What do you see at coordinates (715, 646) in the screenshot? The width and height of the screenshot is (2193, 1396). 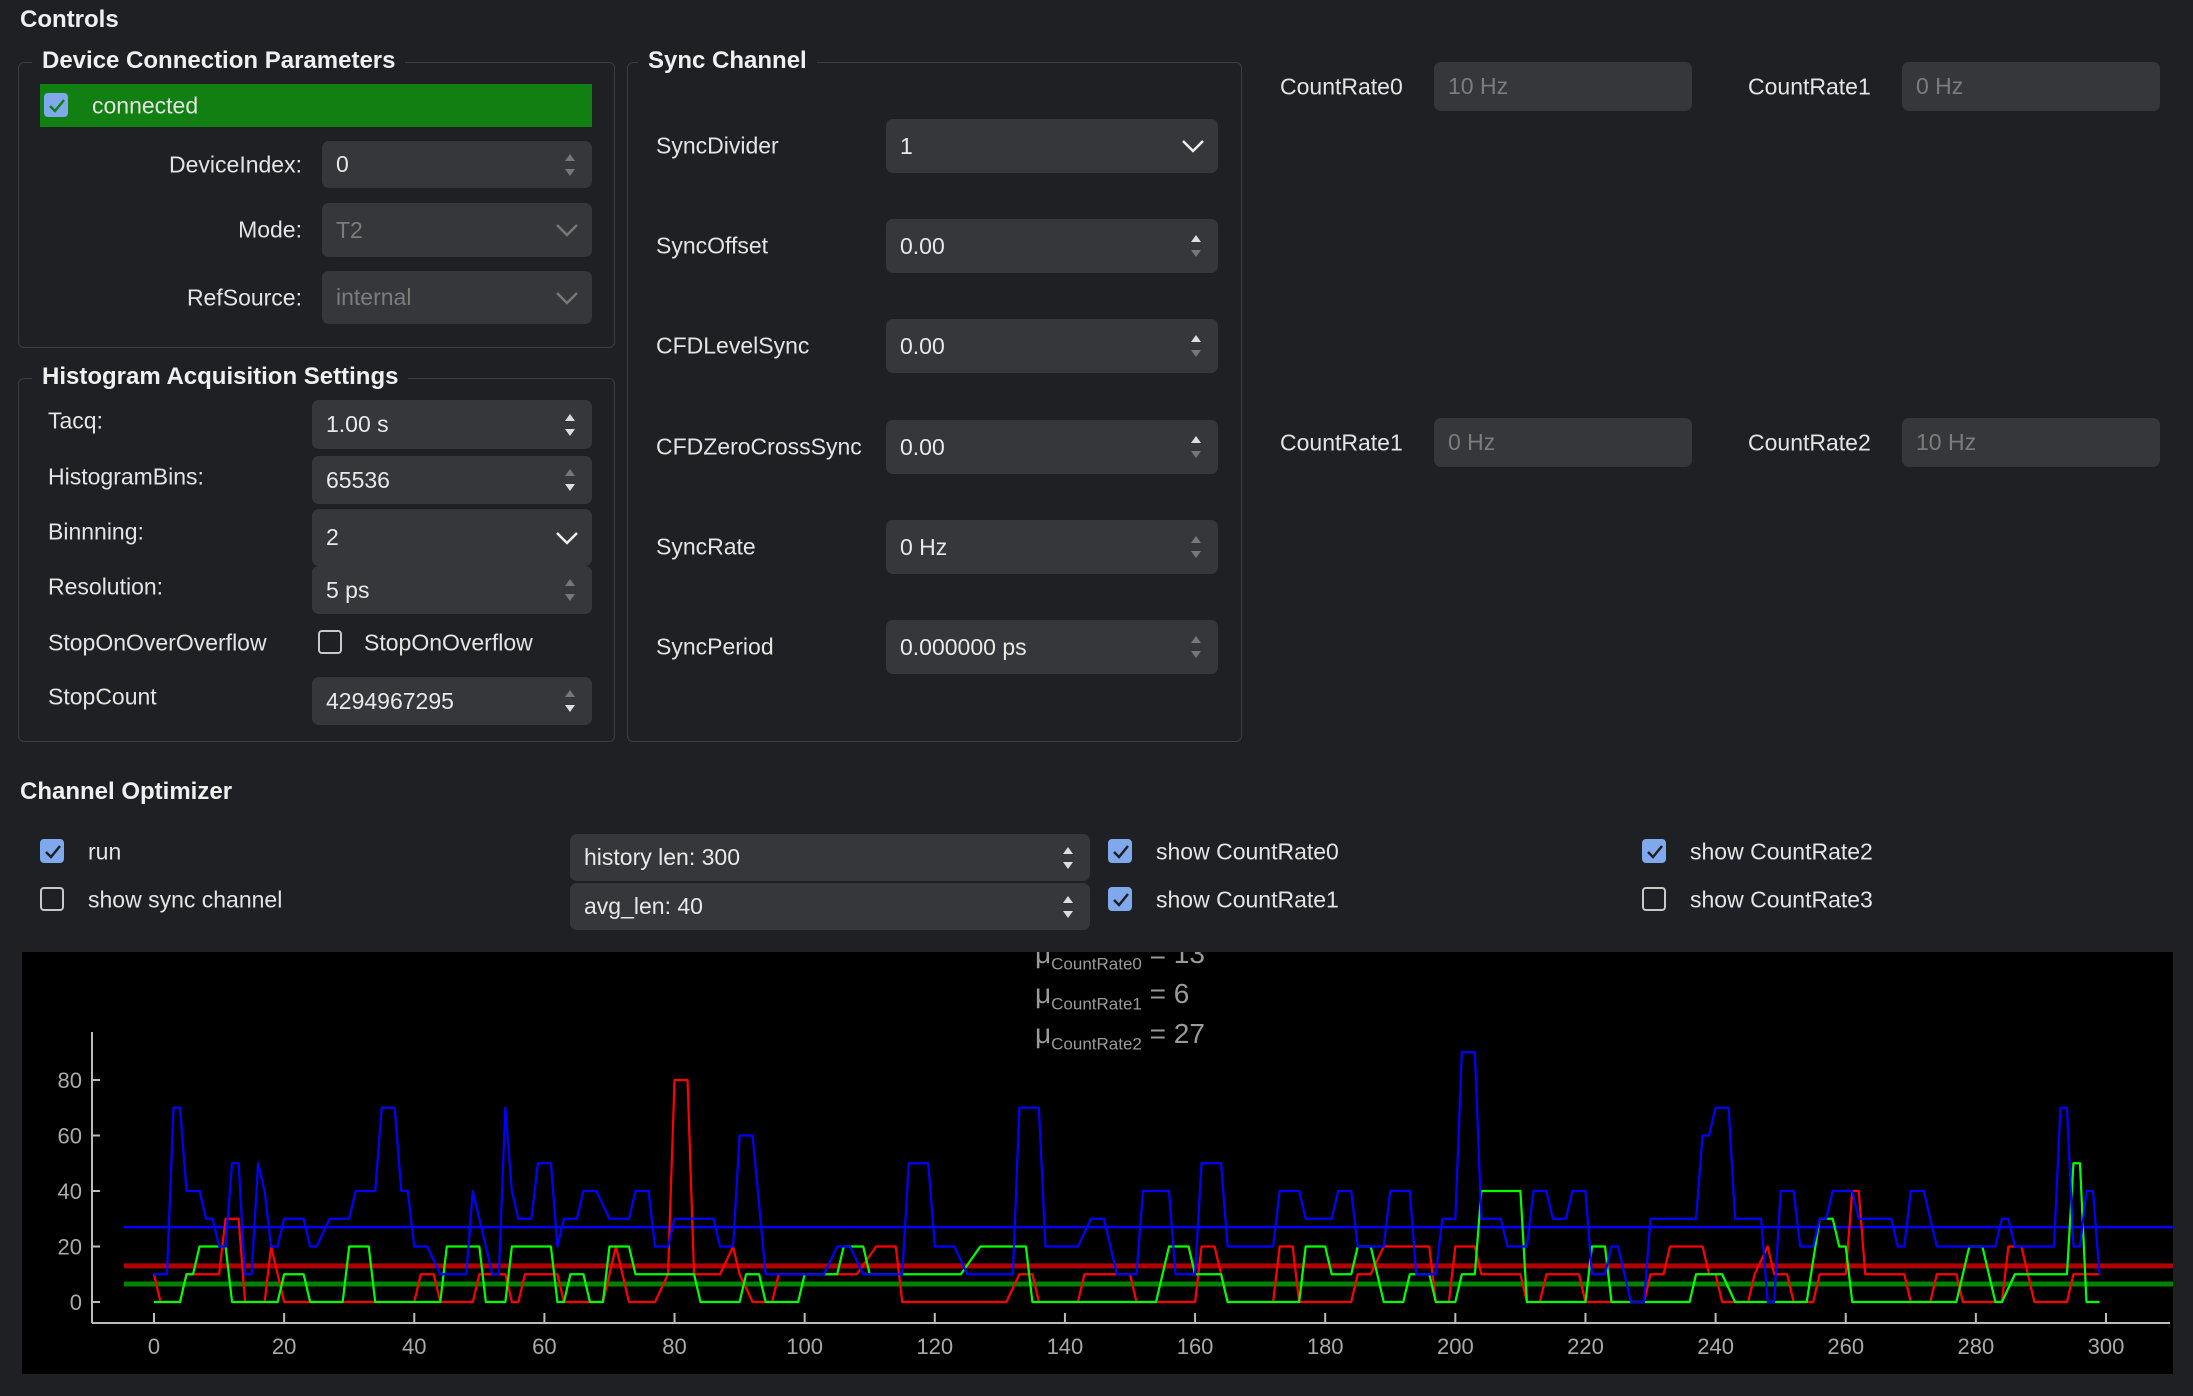 I see `sync-row-label: SyncPeriod` at bounding box center [715, 646].